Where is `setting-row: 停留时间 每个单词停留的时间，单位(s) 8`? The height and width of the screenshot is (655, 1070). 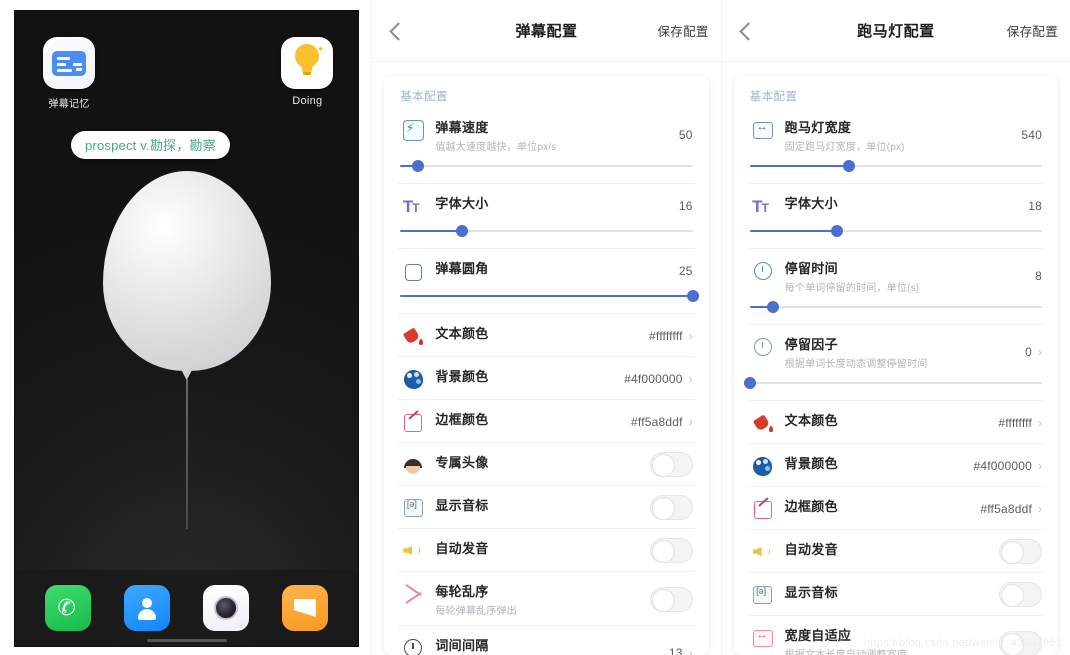
setting-row: 停留时间 每个单词停留的时间，单位(s) 8 is located at coordinates (896, 285).